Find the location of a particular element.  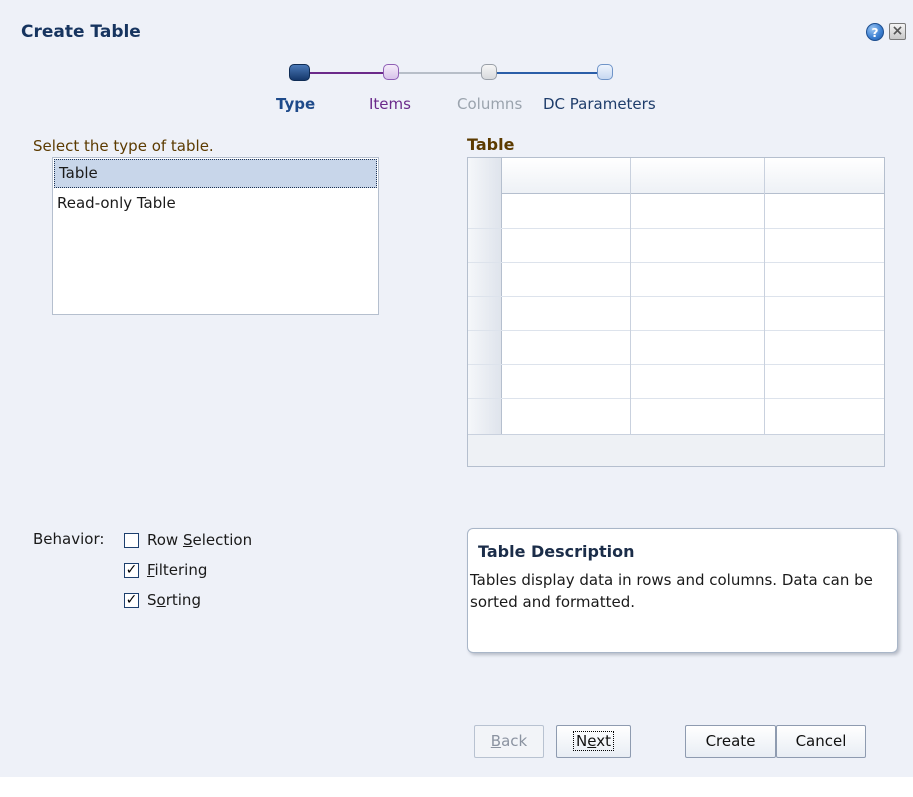

train-label-items: Items is located at coordinates (390, 104).